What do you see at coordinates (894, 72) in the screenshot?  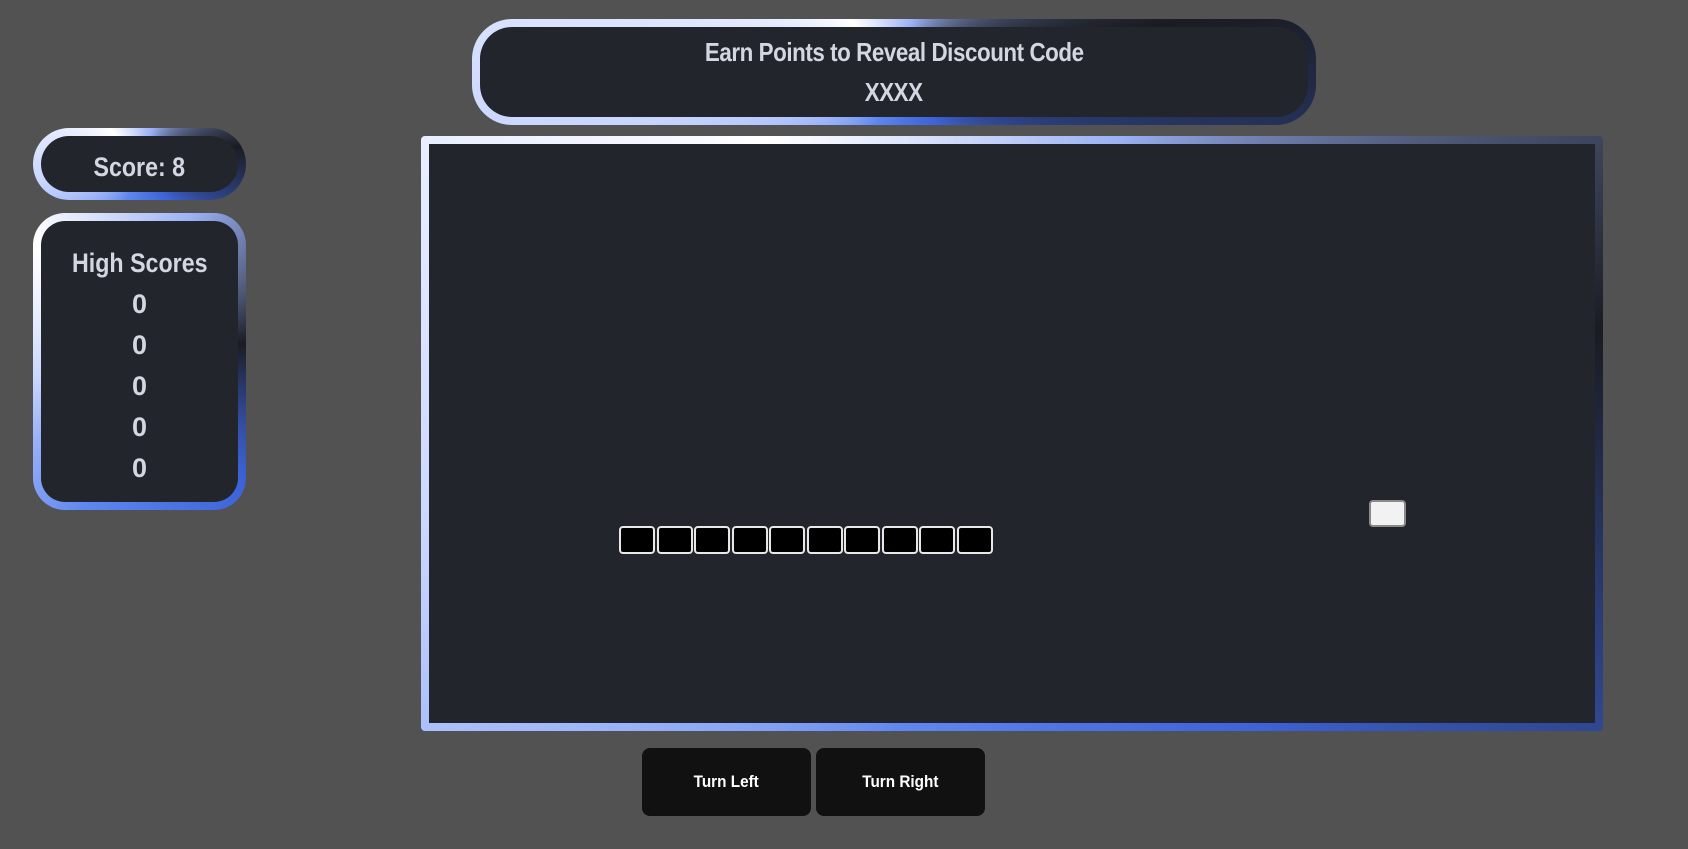 I see `discount-code-panel: Earn Points to Reveal Discount Code XXXX` at bounding box center [894, 72].